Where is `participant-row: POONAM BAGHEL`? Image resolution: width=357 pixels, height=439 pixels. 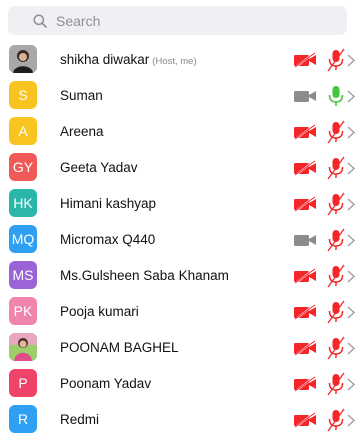 participant-row: POONAM BAGHEL is located at coordinates (178, 349).